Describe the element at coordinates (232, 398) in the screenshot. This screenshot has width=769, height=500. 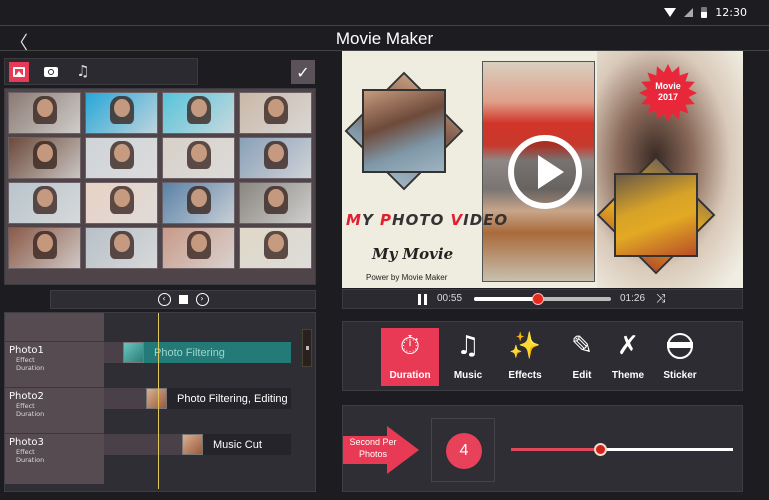
I see `clip-label: Photo Filtering, Editing` at that location.